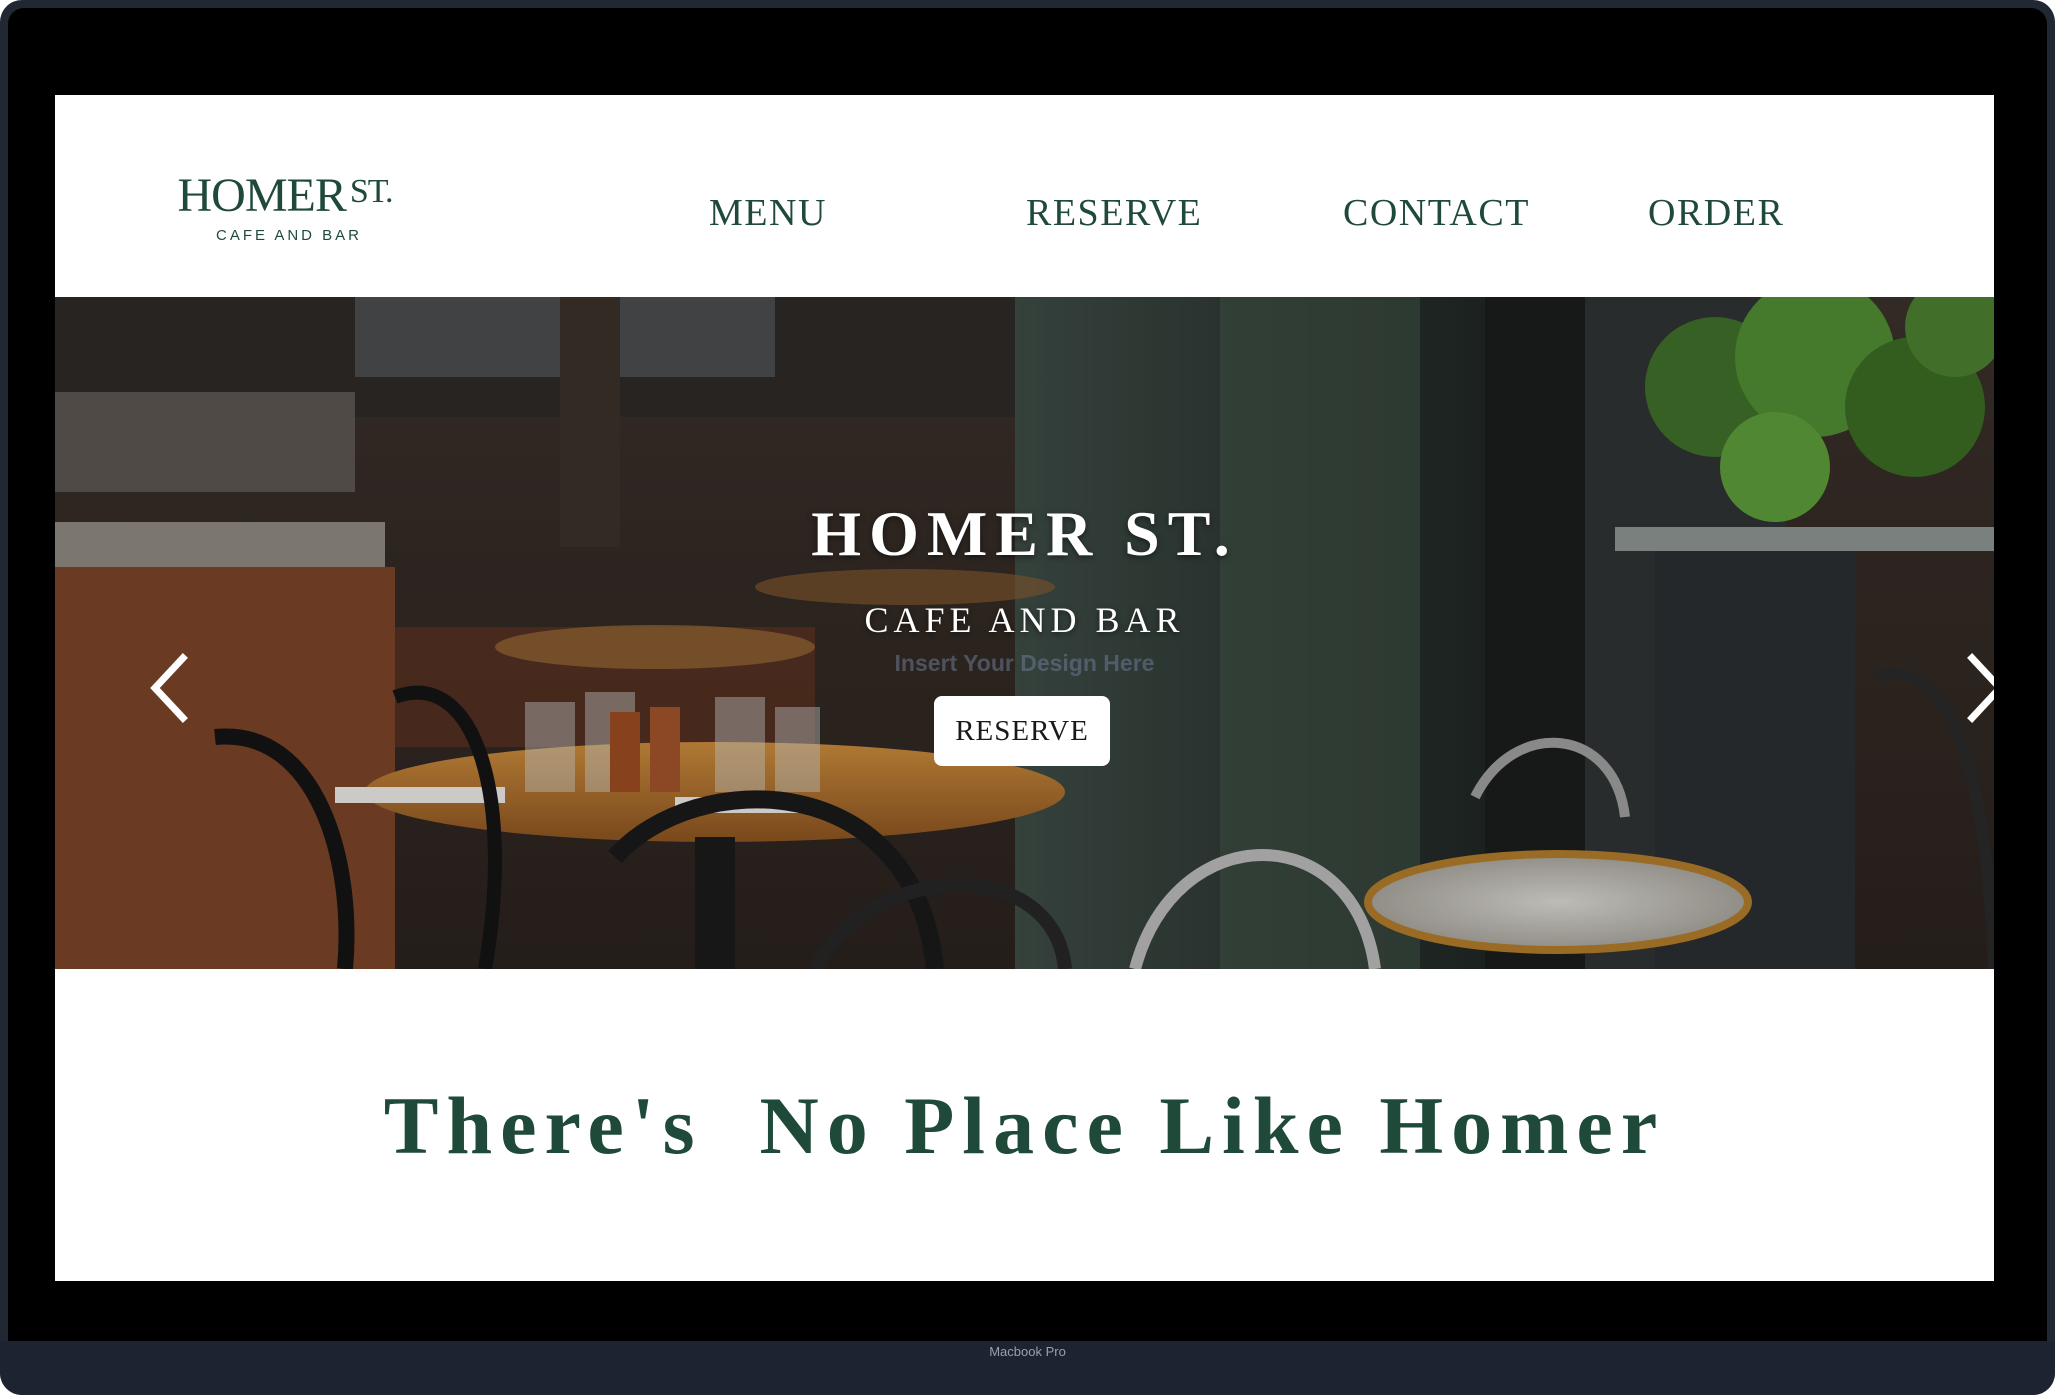 This screenshot has width=2055, height=1395. I want to click on nav-order: ORDER, so click(1716, 213).